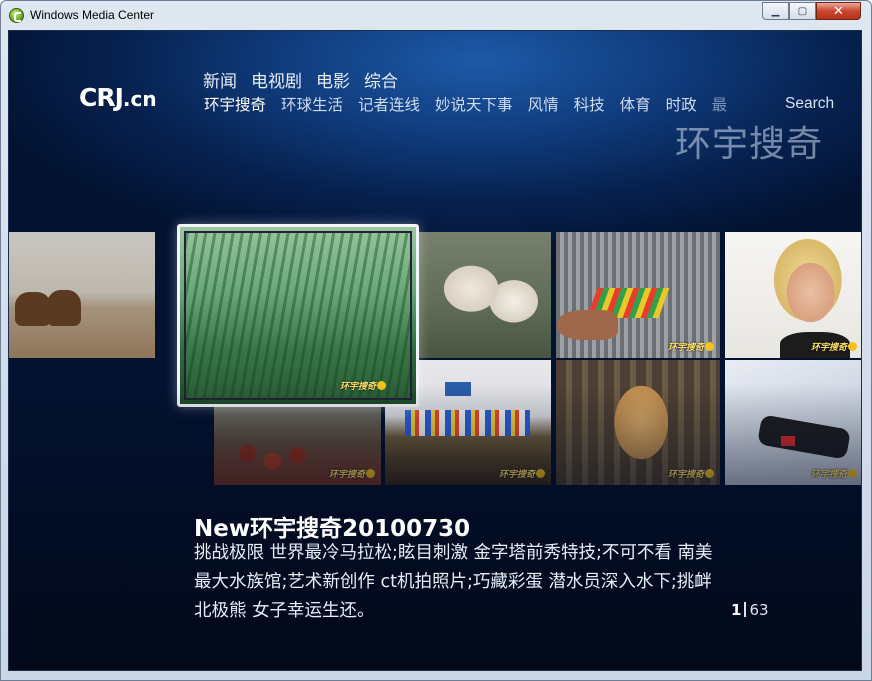  I want to click on subcategory-item: 科技, so click(589, 104).